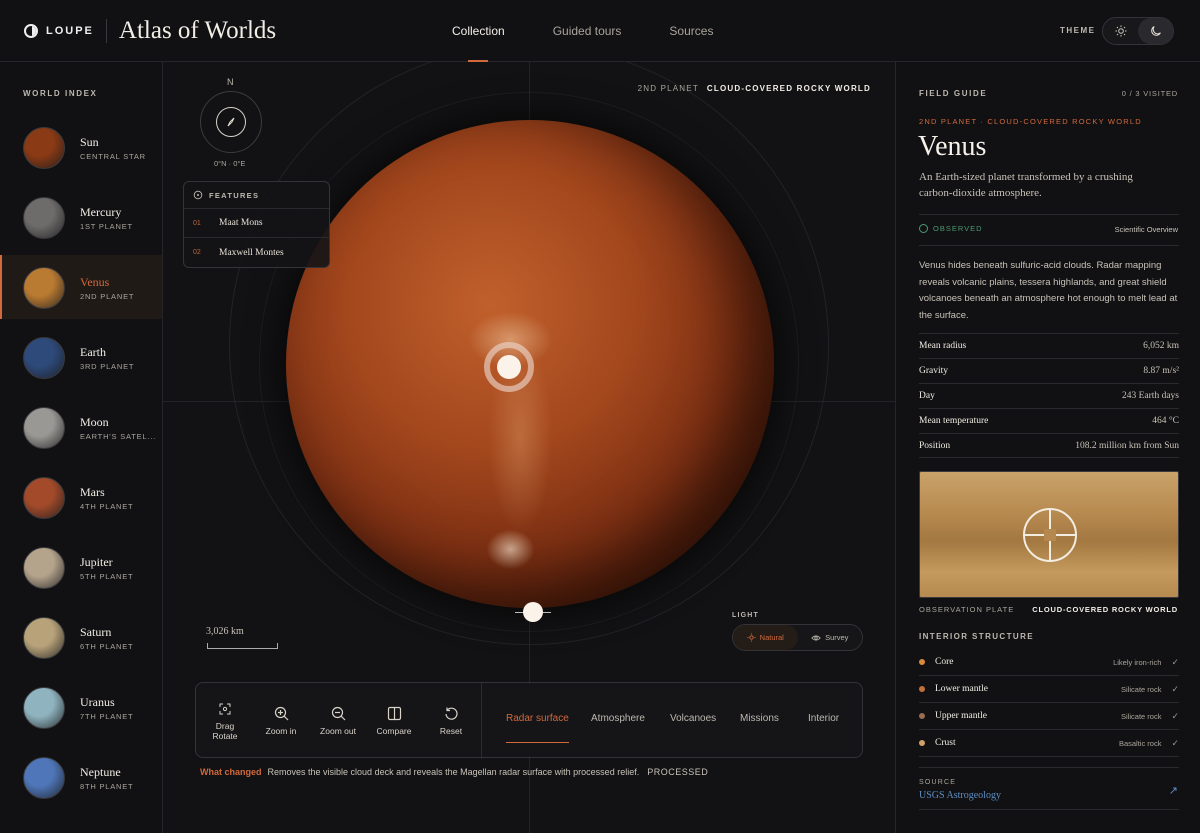  Describe the element at coordinates (338, 721) in the screenshot. I see `zoom-out-button: Zoom out` at that location.